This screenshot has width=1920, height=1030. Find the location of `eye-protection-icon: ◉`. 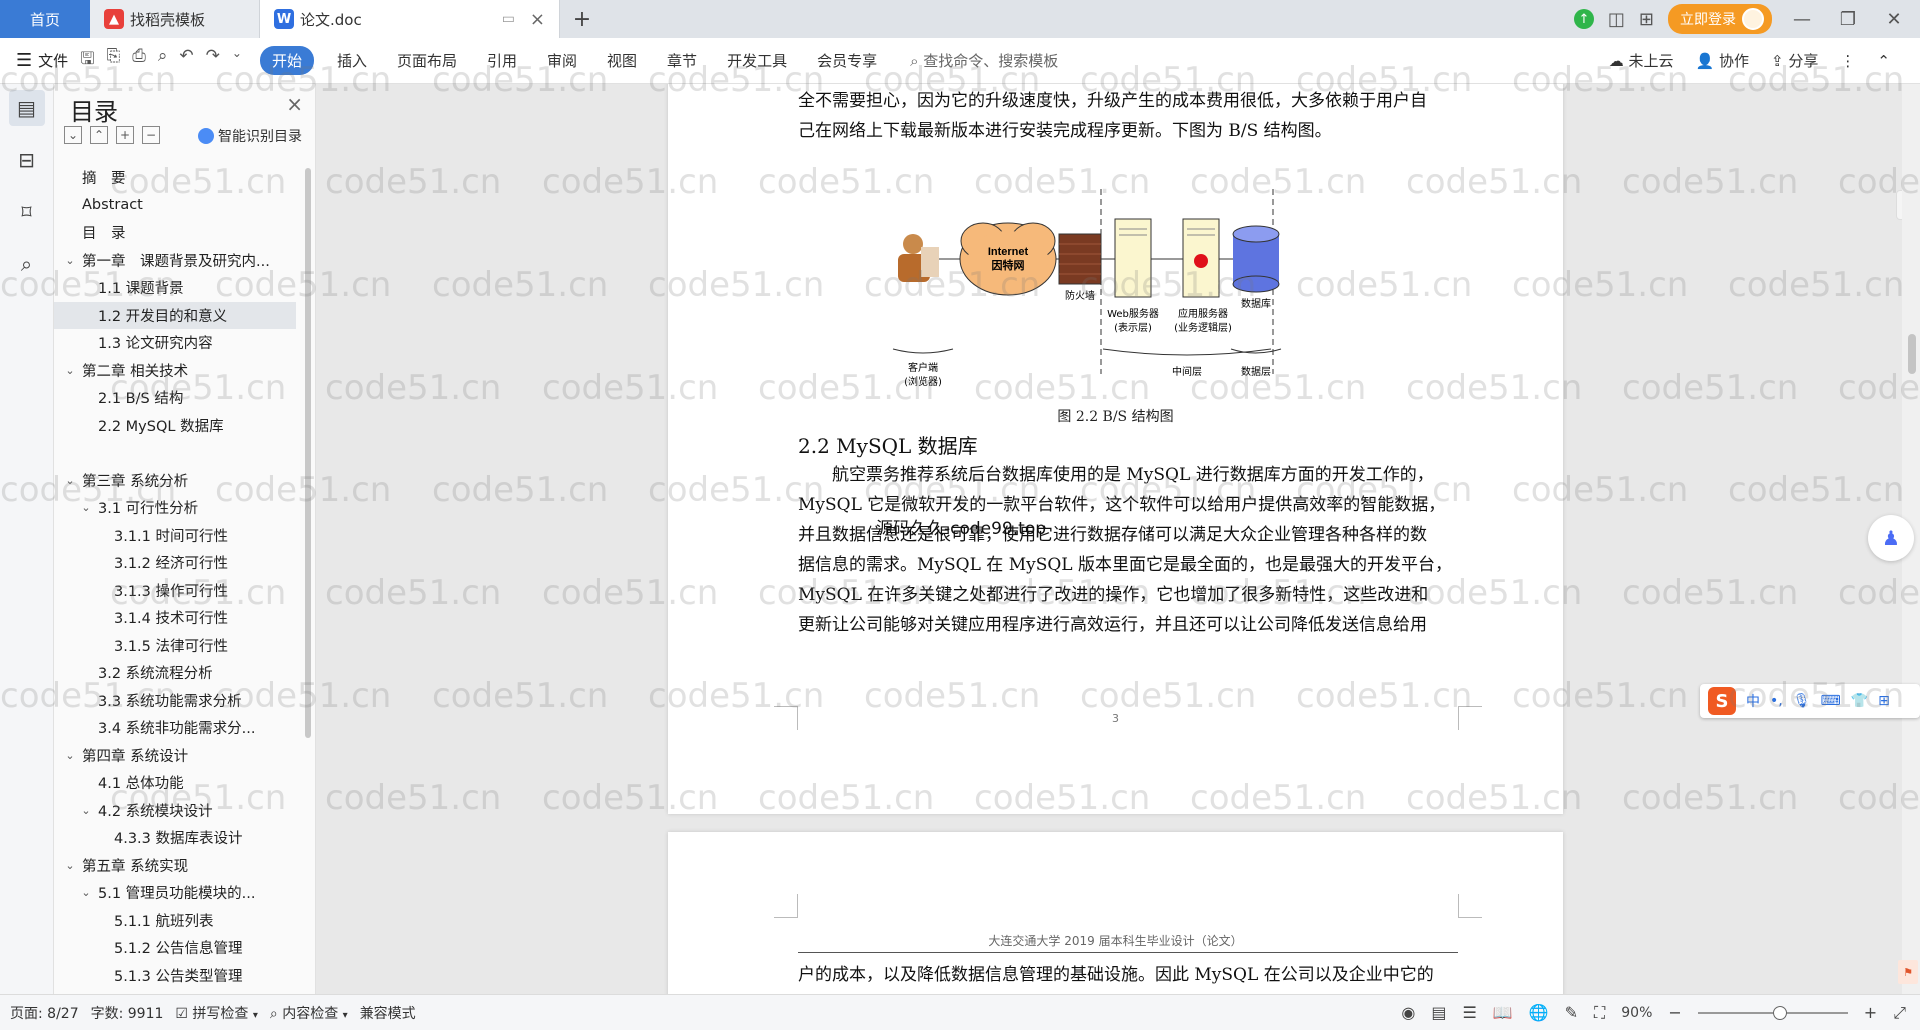

eye-protection-icon: ◉ is located at coordinates (1408, 1012).